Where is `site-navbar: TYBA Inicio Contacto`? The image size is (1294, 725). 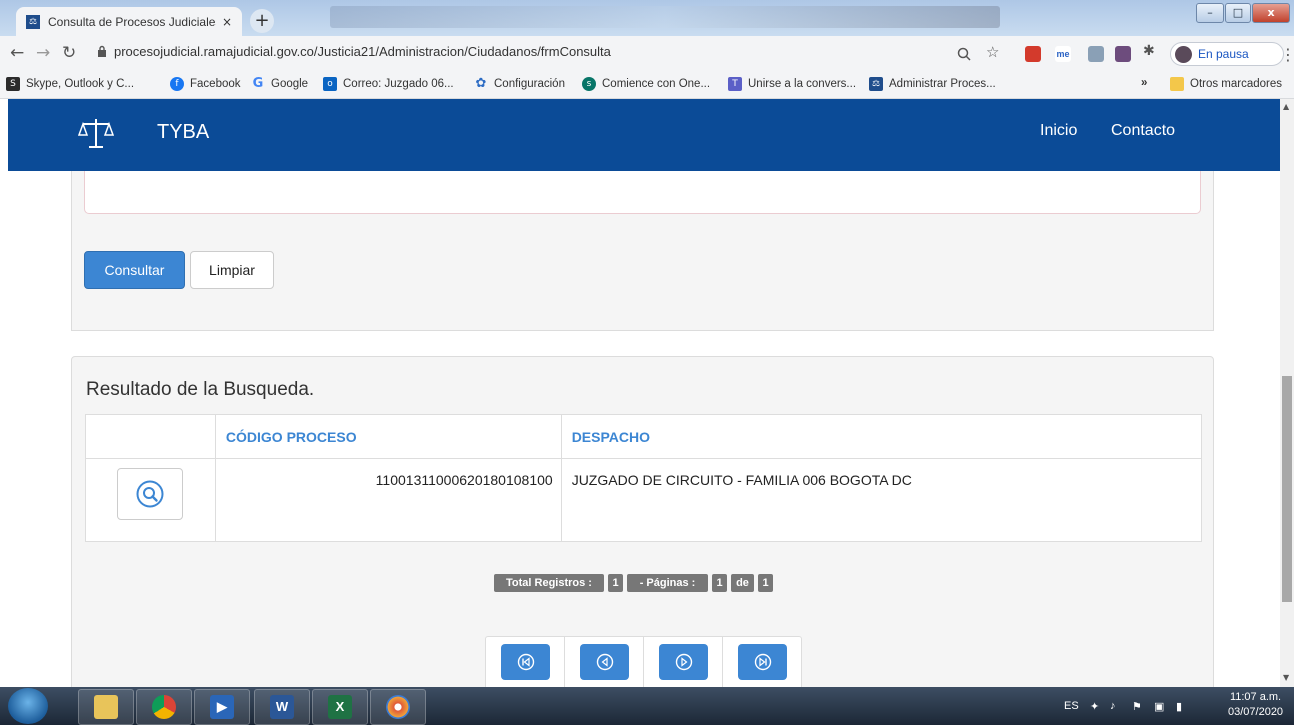
site-navbar: TYBA Inicio Contacto is located at coordinates (644, 135).